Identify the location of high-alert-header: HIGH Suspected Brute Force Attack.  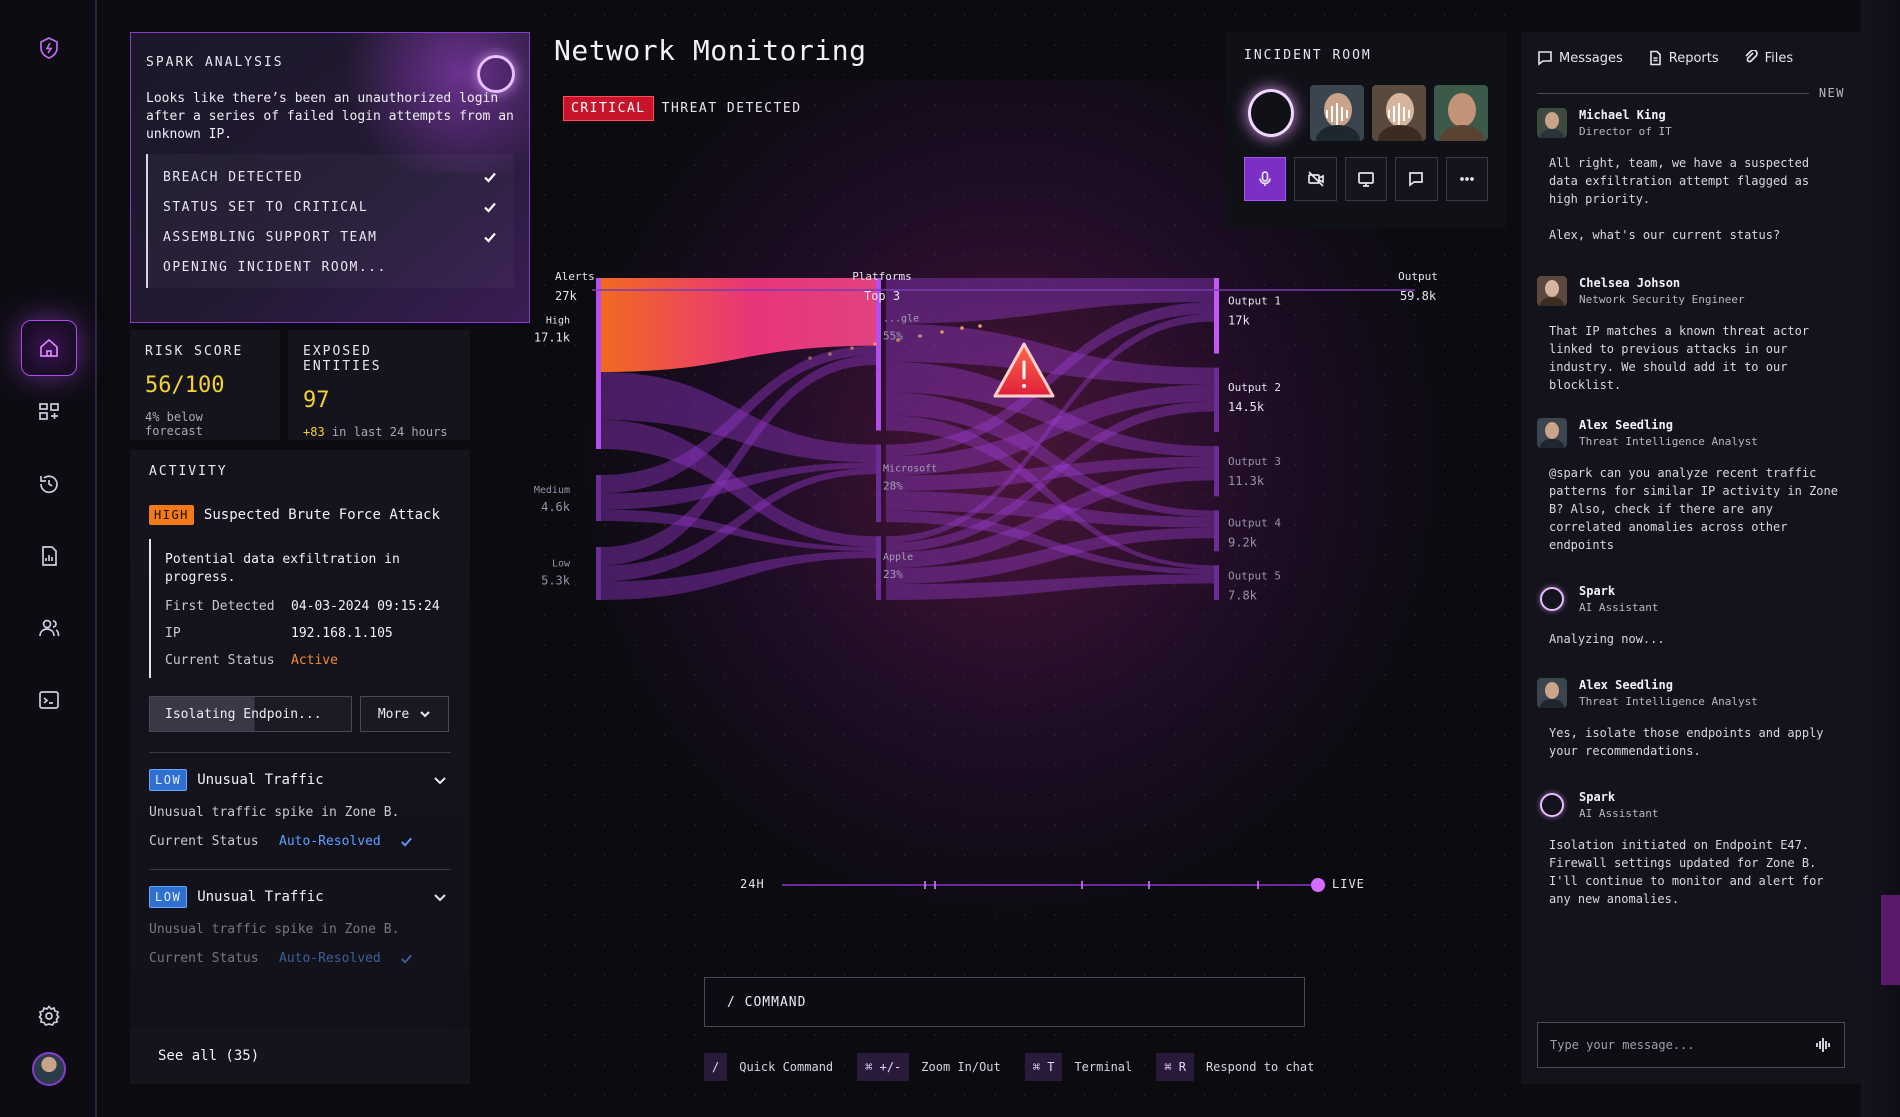
(300, 515).